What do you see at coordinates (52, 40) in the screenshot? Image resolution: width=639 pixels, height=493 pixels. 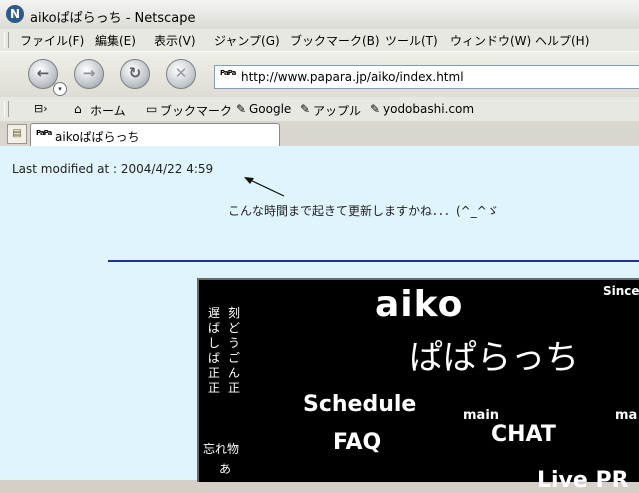 I see `menu-file: ファイル(F)` at bounding box center [52, 40].